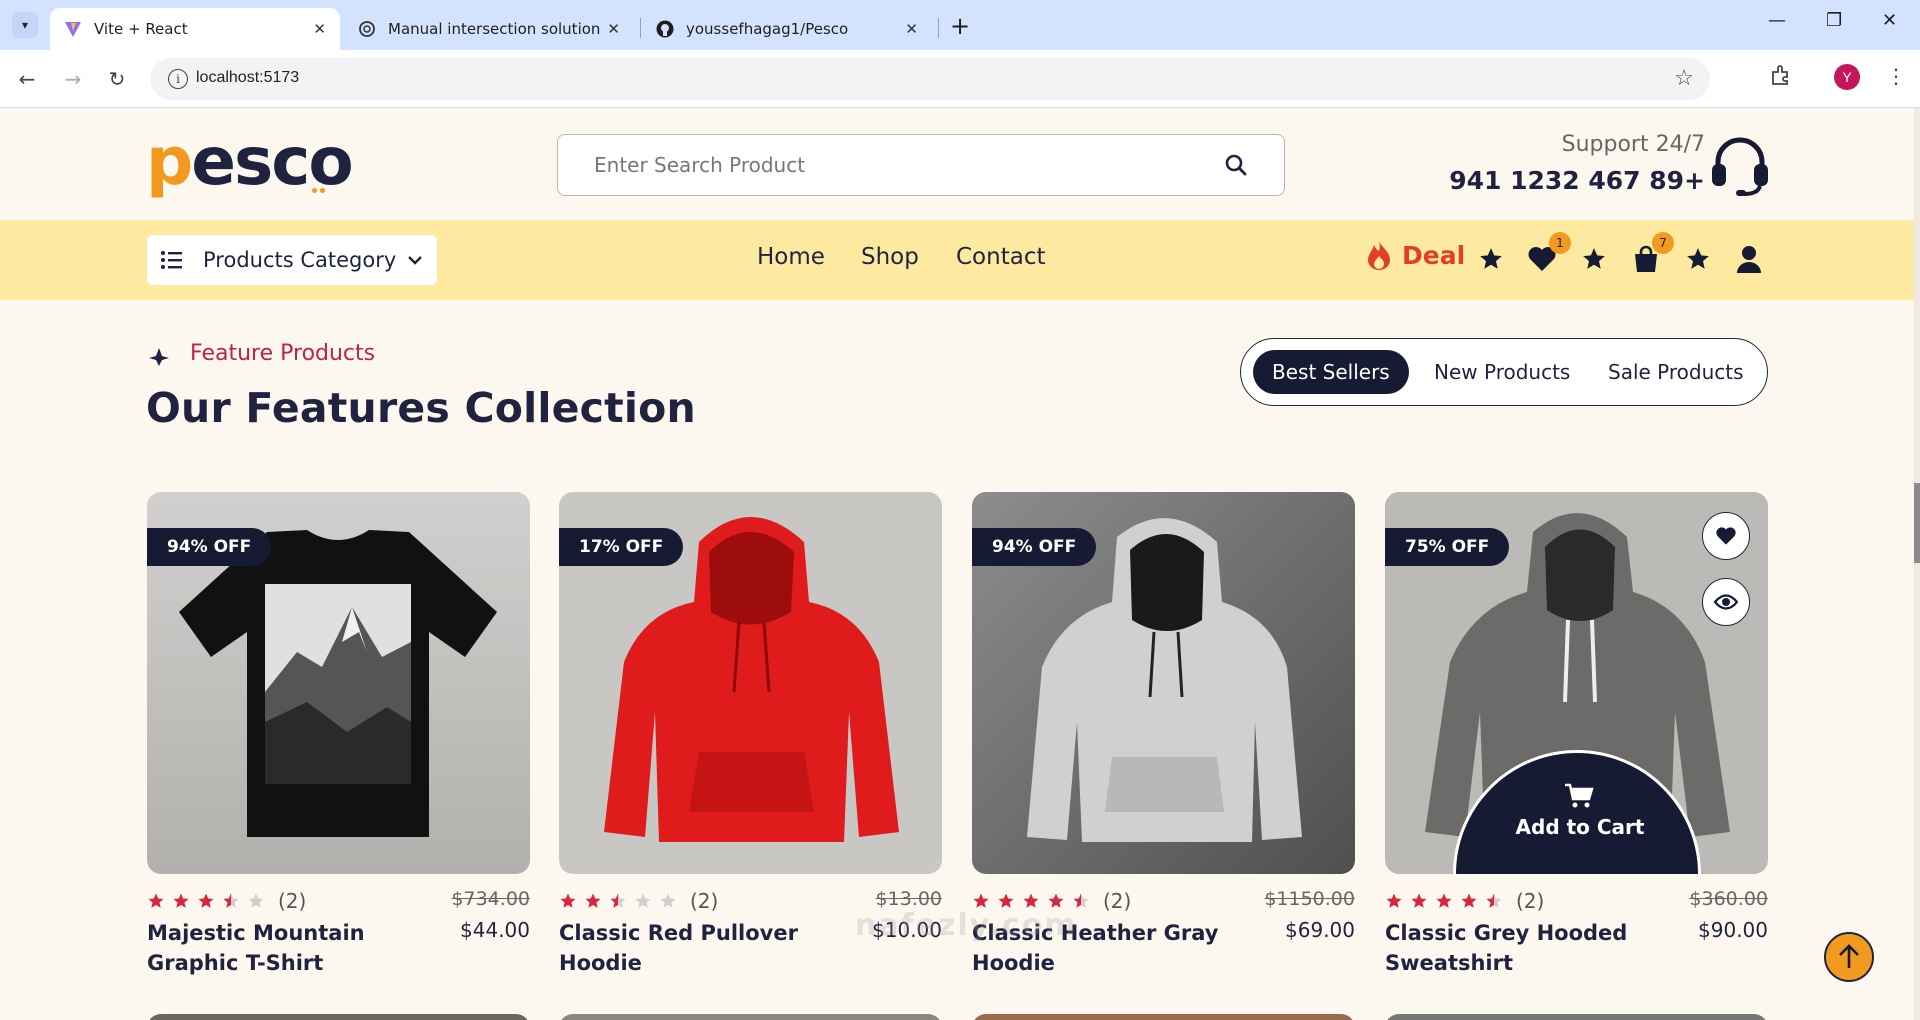 The image size is (1920, 1020). I want to click on products-category-dropdown: Products Category, so click(292, 260).